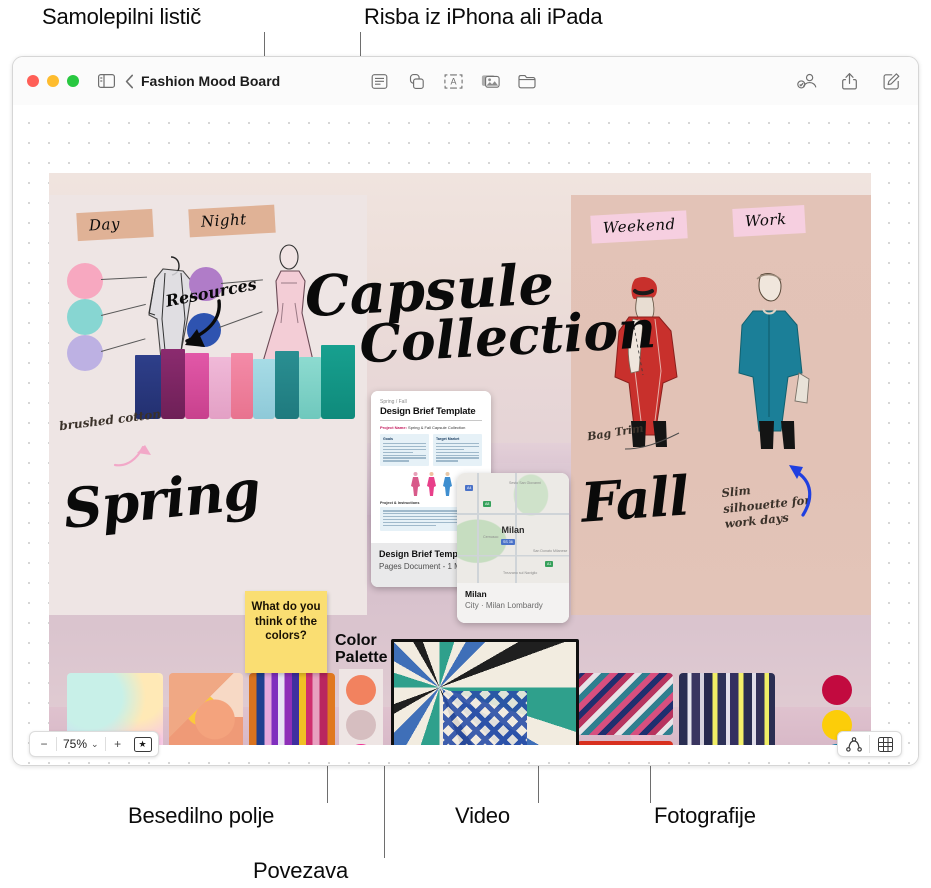 This screenshot has width=931, height=888. What do you see at coordinates (800, 491) in the screenshot?
I see `blue-arrow-icon` at bounding box center [800, 491].